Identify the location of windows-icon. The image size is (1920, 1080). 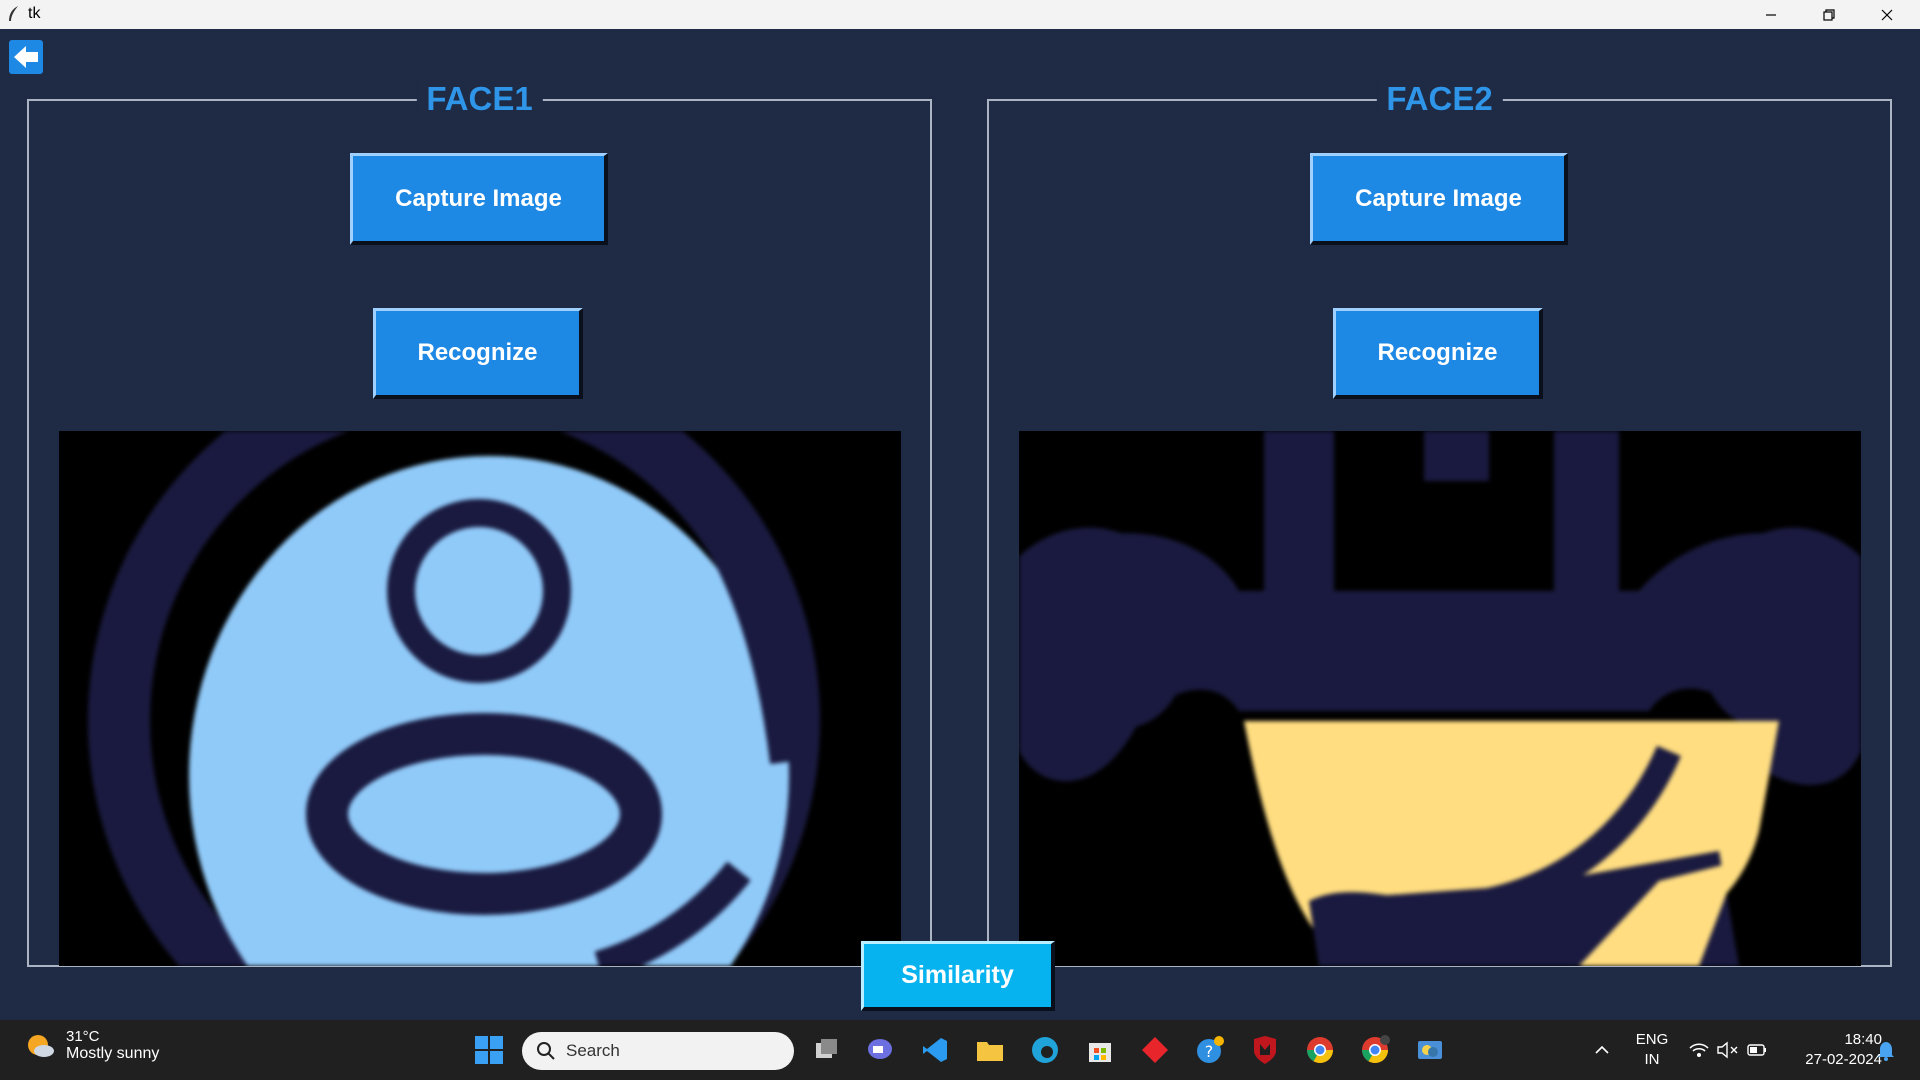
(489, 1050).